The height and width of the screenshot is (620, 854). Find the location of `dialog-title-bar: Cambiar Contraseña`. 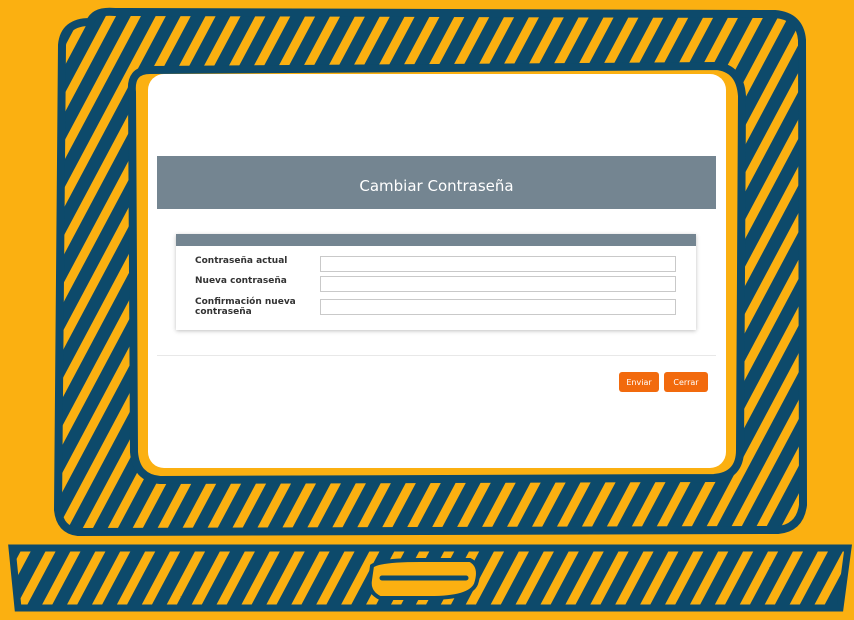

dialog-title-bar: Cambiar Contraseña is located at coordinates (436, 182).